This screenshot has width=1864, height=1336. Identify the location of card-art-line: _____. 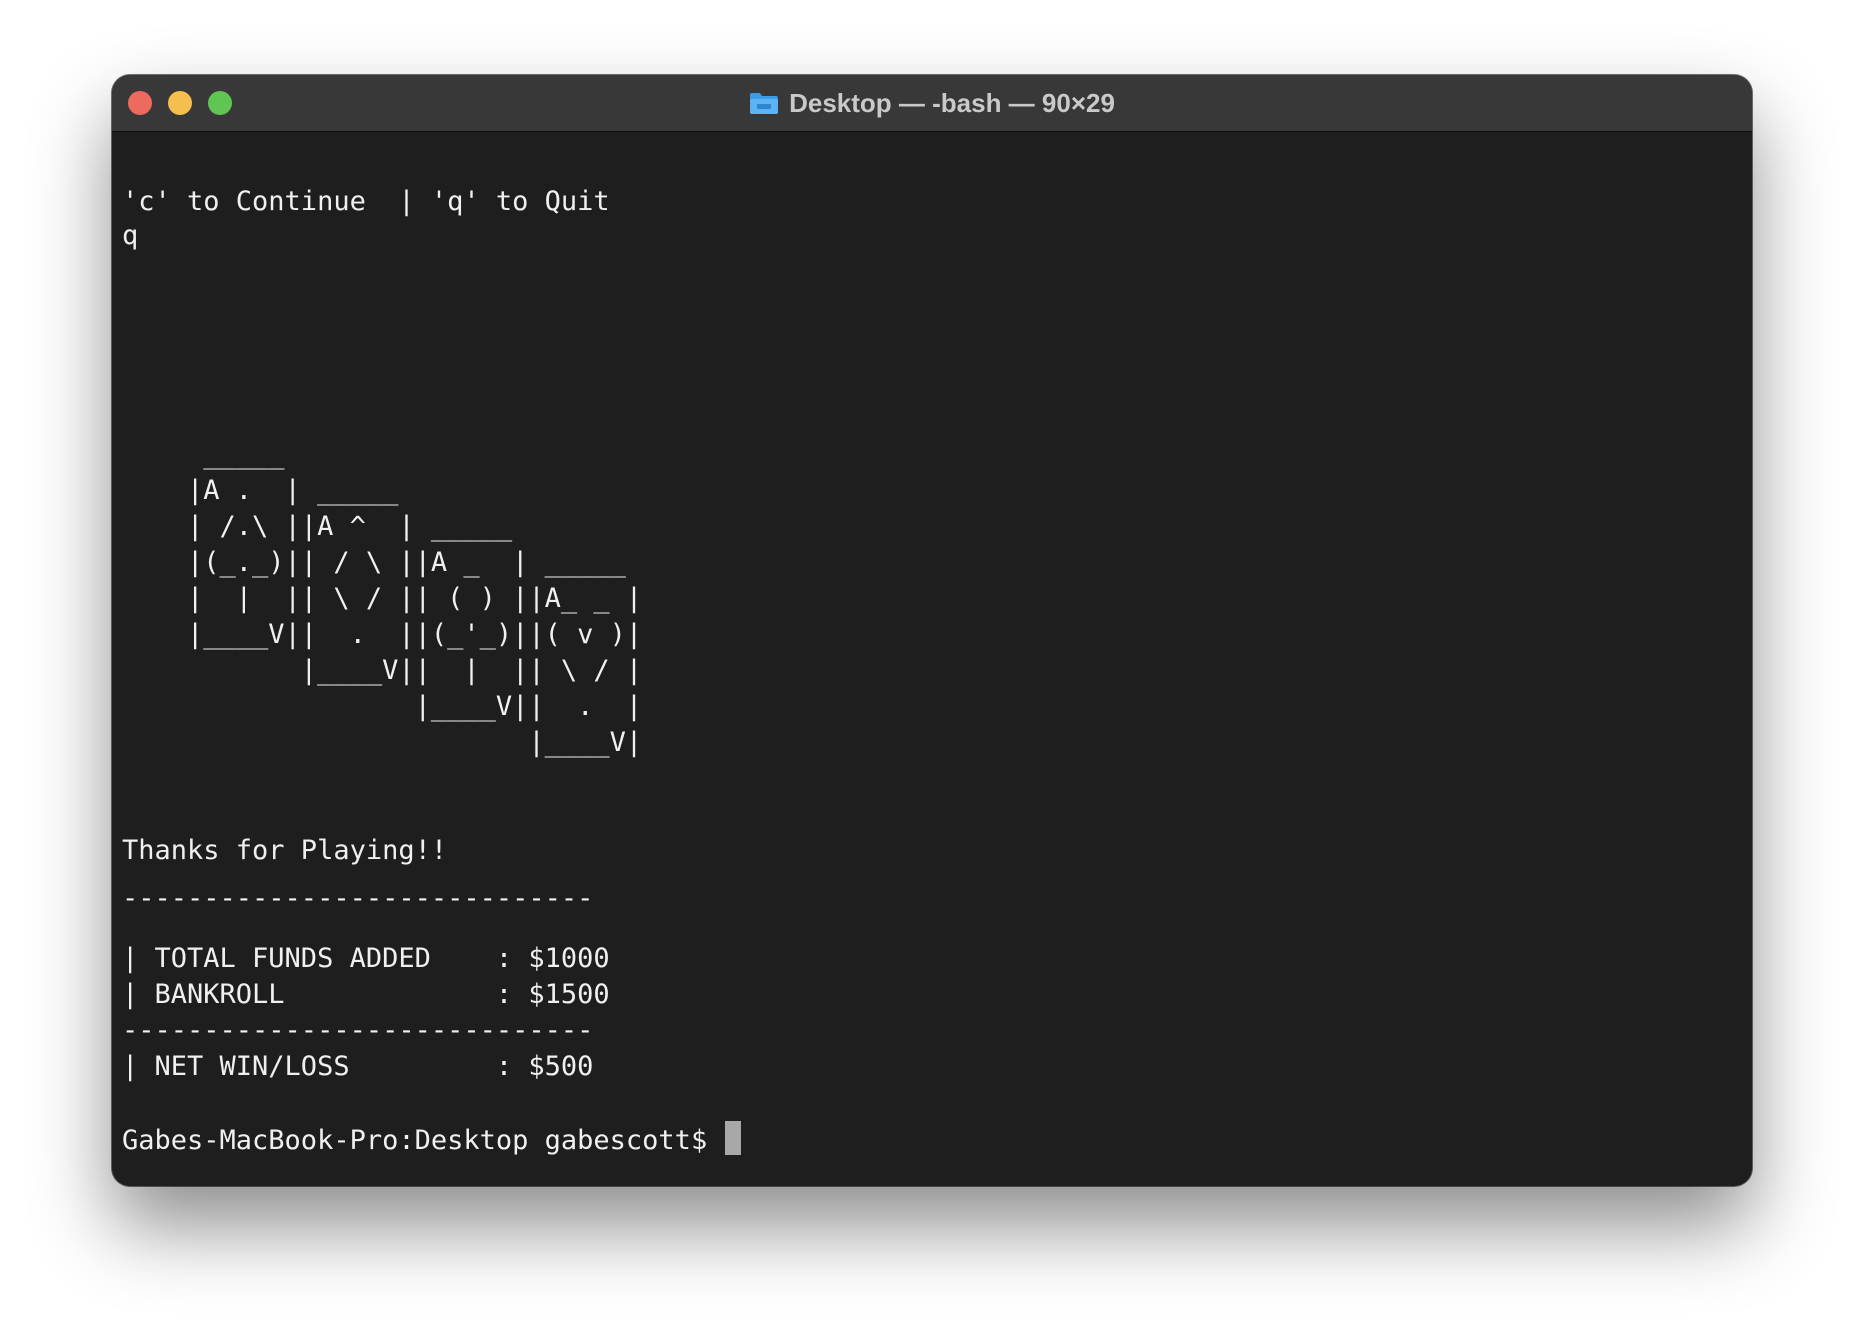
(203, 454).